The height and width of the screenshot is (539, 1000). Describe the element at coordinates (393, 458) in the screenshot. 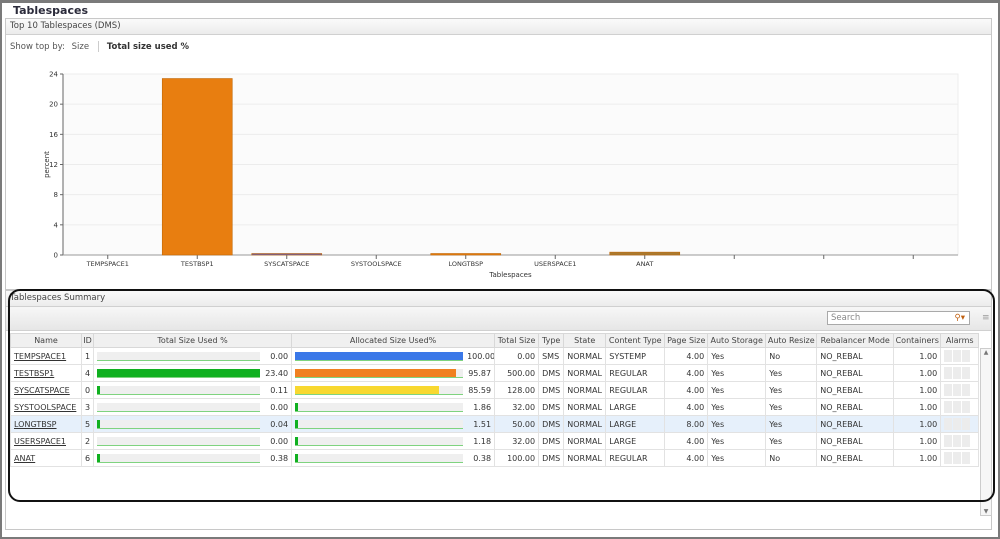

I see `allocated-size-used-cell: 0.38` at that location.